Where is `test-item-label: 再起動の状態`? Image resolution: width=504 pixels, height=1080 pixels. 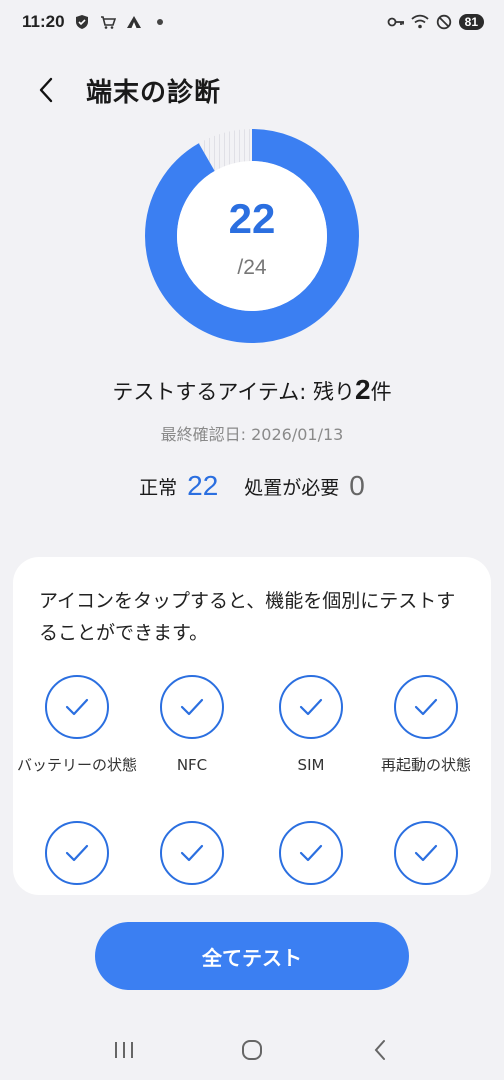 test-item-label: 再起動の状態 is located at coordinates (425, 765).